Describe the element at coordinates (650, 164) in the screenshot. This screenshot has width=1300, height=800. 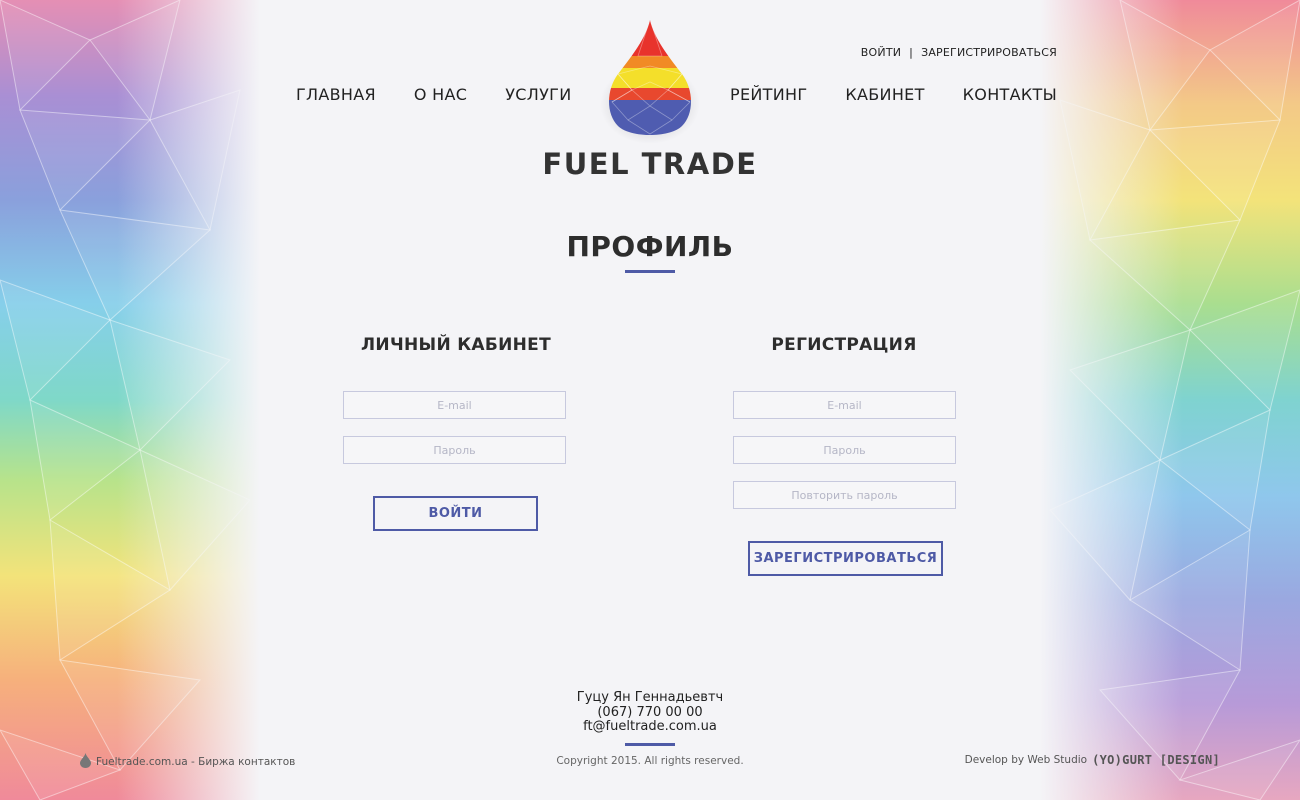
I see `logo-text: FUEL TRADE` at that location.